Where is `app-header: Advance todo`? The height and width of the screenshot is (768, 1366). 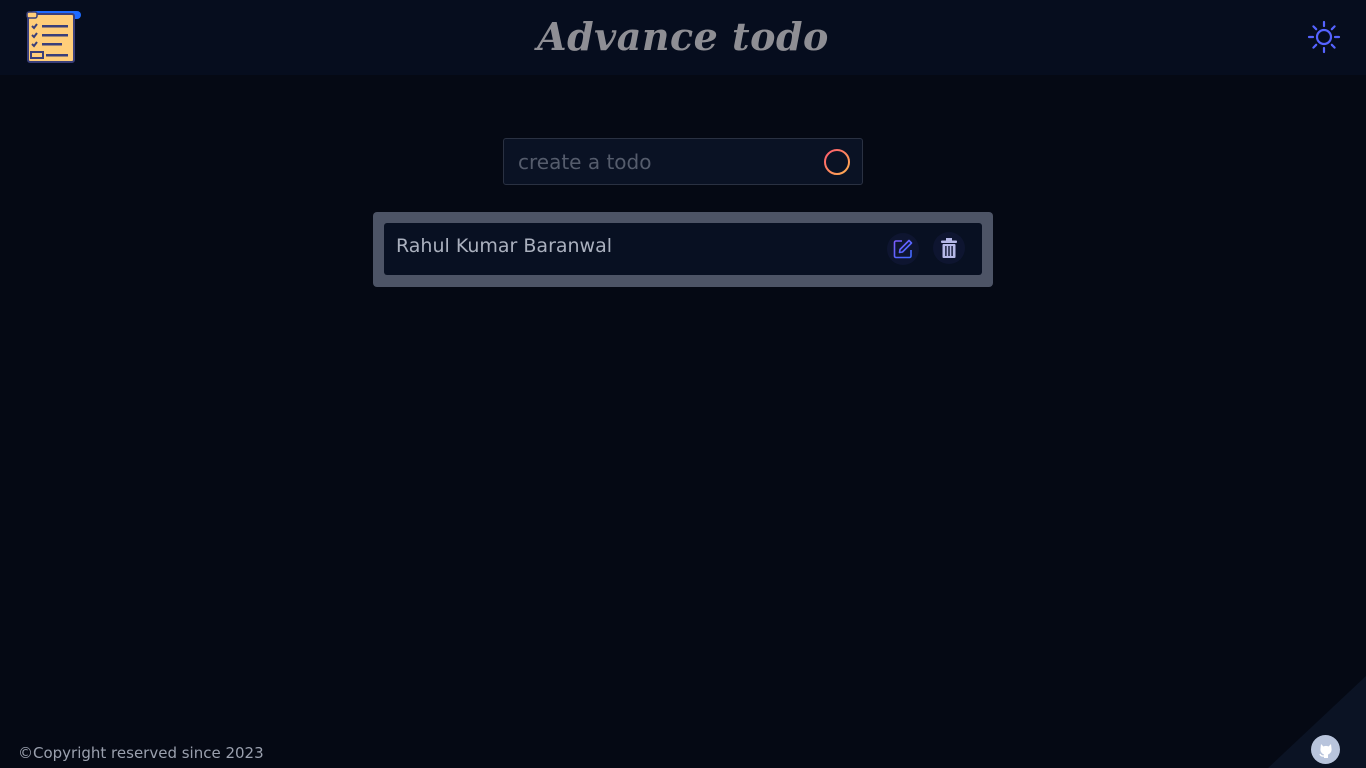
app-header: Advance todo is located at coordinates (683, 37).